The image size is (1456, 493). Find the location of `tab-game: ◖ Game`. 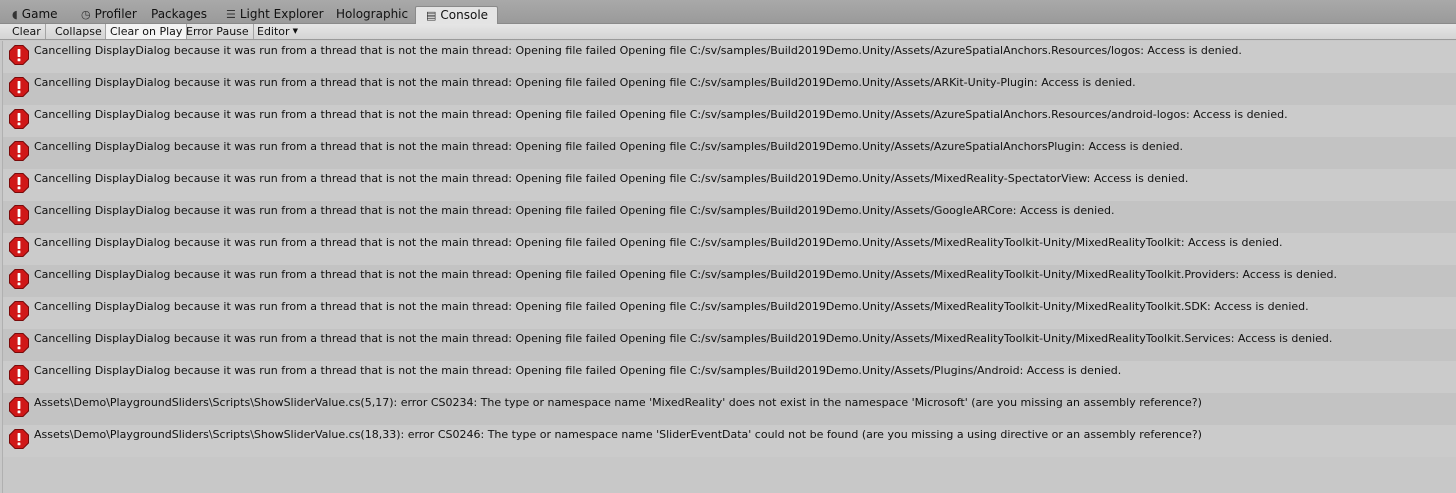

tab-game: ◖ Game is located at coordinates (35, 14).